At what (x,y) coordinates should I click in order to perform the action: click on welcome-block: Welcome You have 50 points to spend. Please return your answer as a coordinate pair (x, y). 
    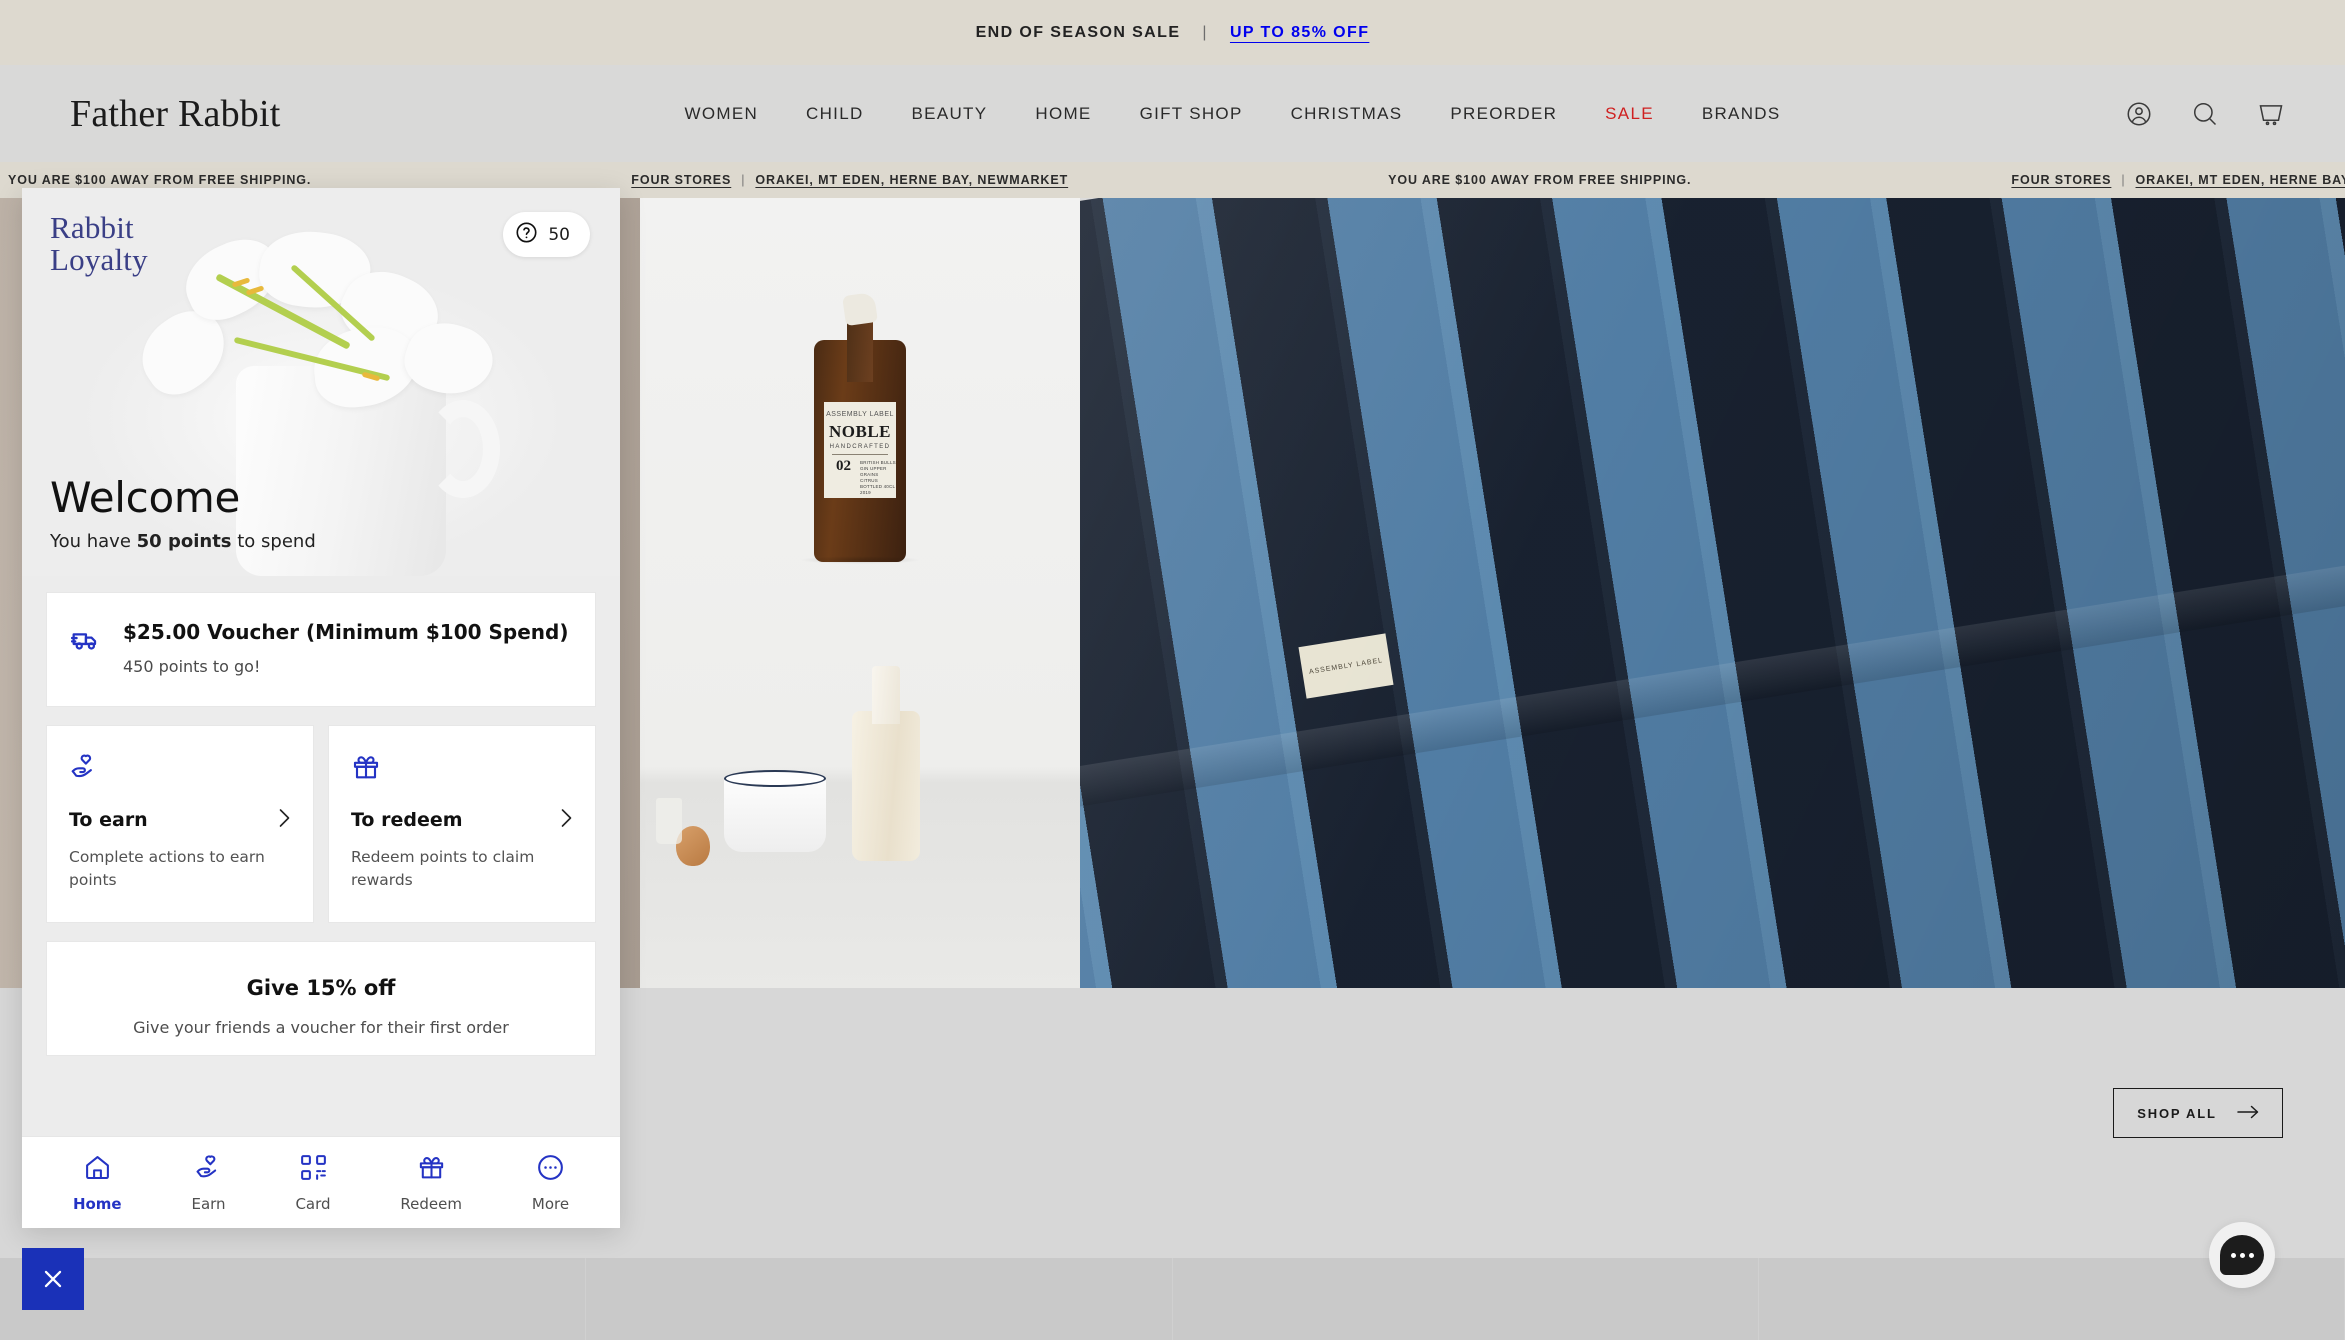
    Looking at the image, I should click on (183, 512).